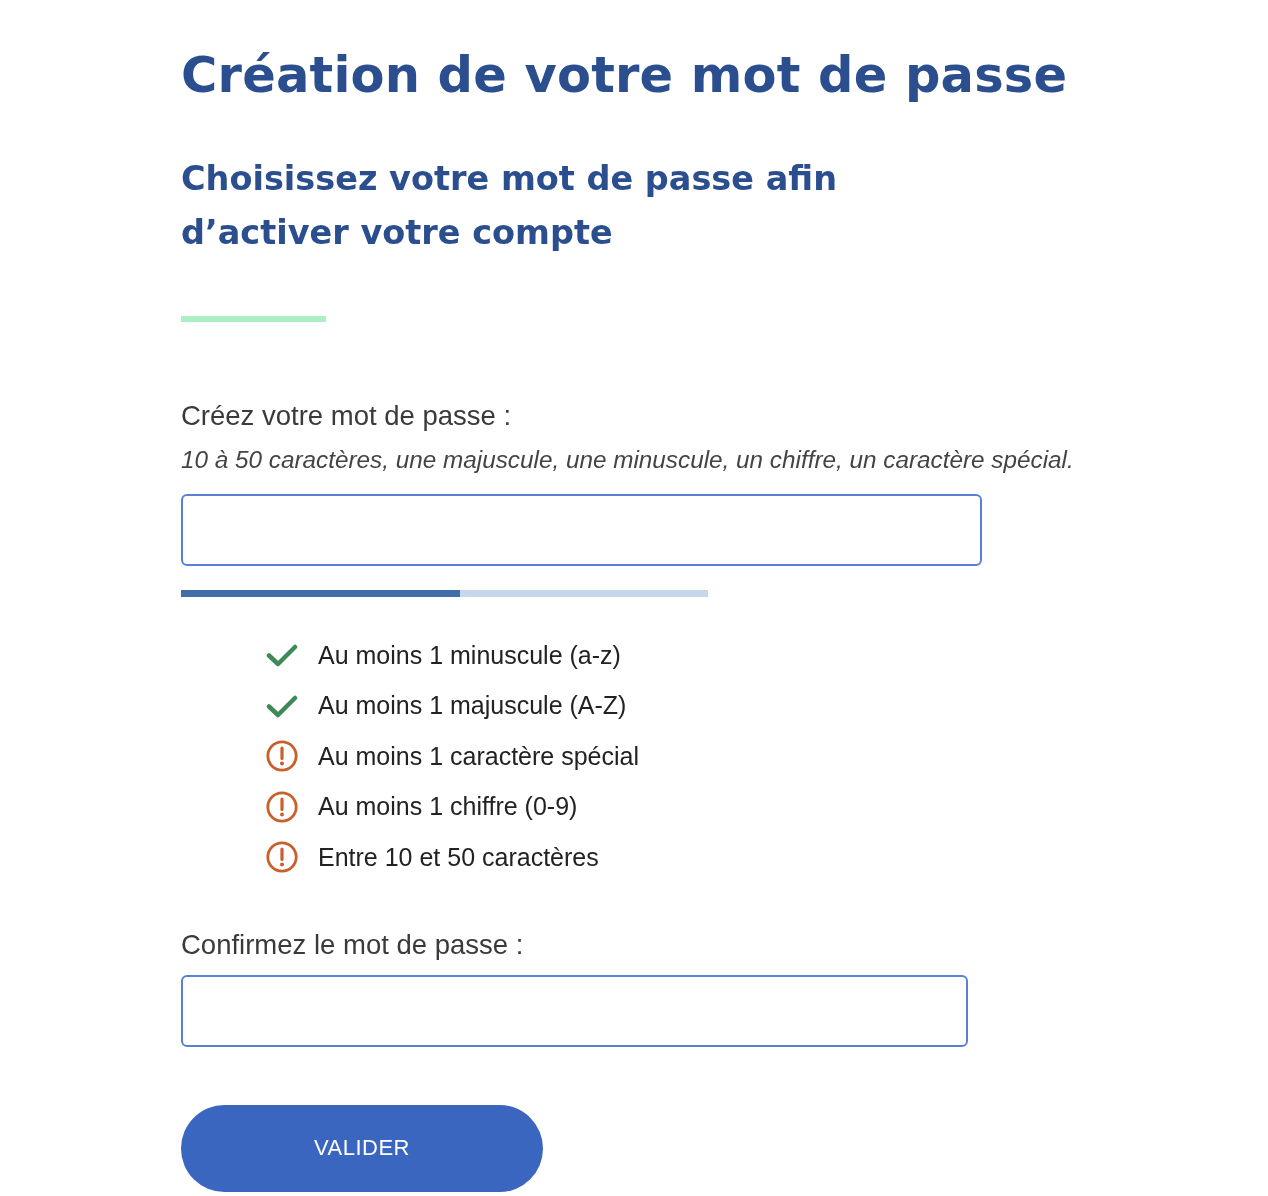  What do you see at coordinates (624, 75) in the screenshot?
I see `page-title: Création de votre mot de passe` at bounding box center [624, 75].